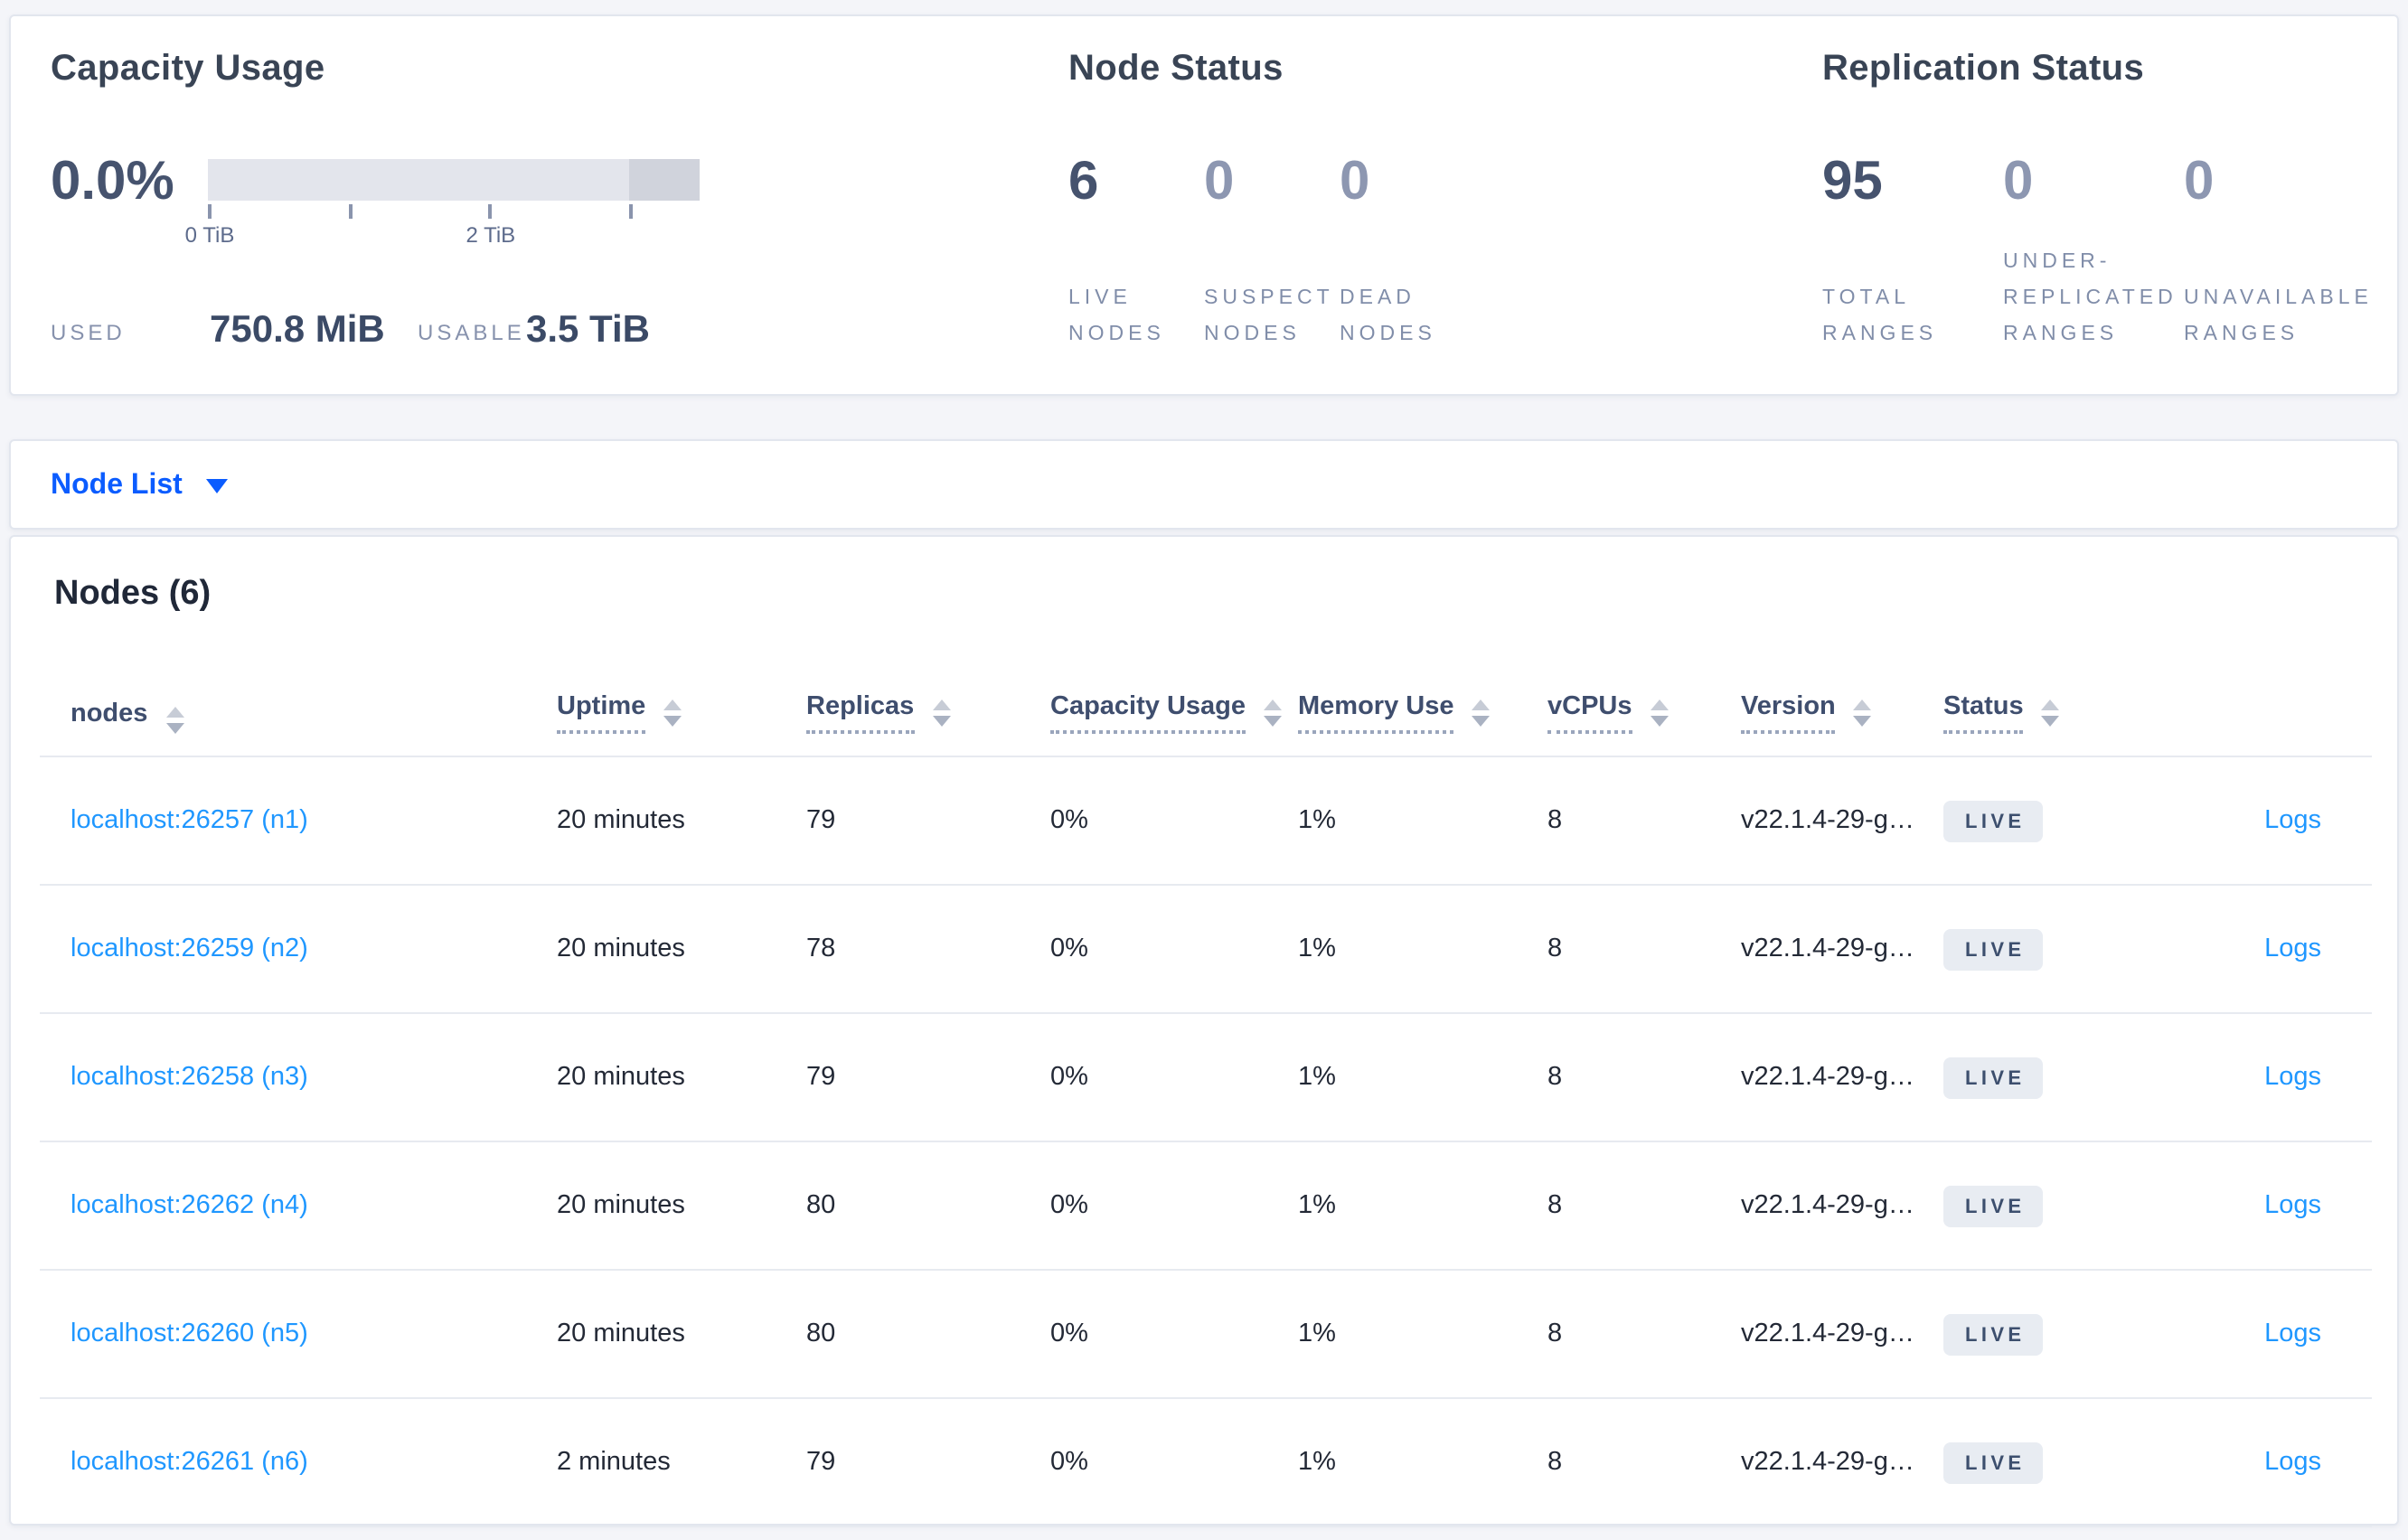  I want to click on view-selector-card: Node List, so click(1204, 484).